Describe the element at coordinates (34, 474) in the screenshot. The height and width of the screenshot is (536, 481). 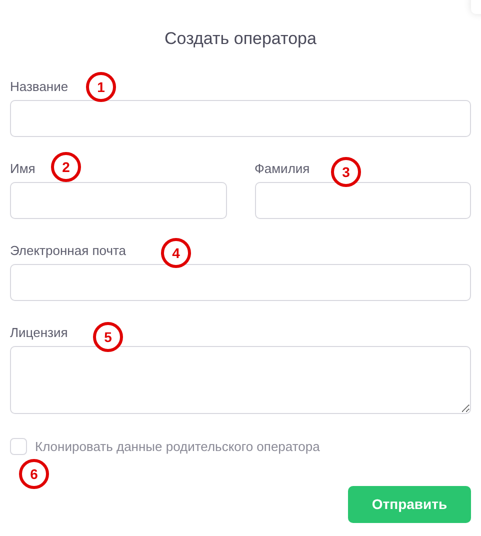
I see `annotation-marker: 6` at that location.